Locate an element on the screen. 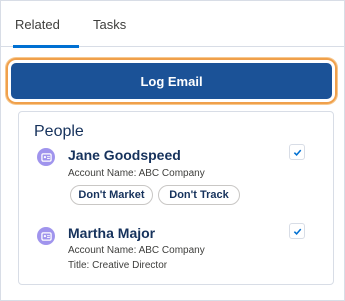  tab-related: Related is located at coordinates (46, 24).